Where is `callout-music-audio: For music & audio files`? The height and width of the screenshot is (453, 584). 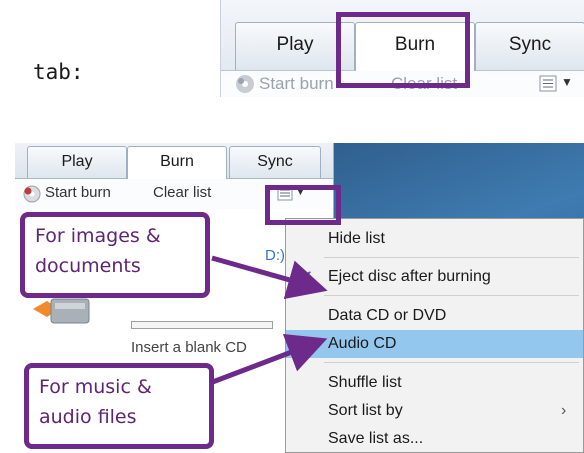
callout-music-audio: For music & audio files is located at coordinates (119, 406).